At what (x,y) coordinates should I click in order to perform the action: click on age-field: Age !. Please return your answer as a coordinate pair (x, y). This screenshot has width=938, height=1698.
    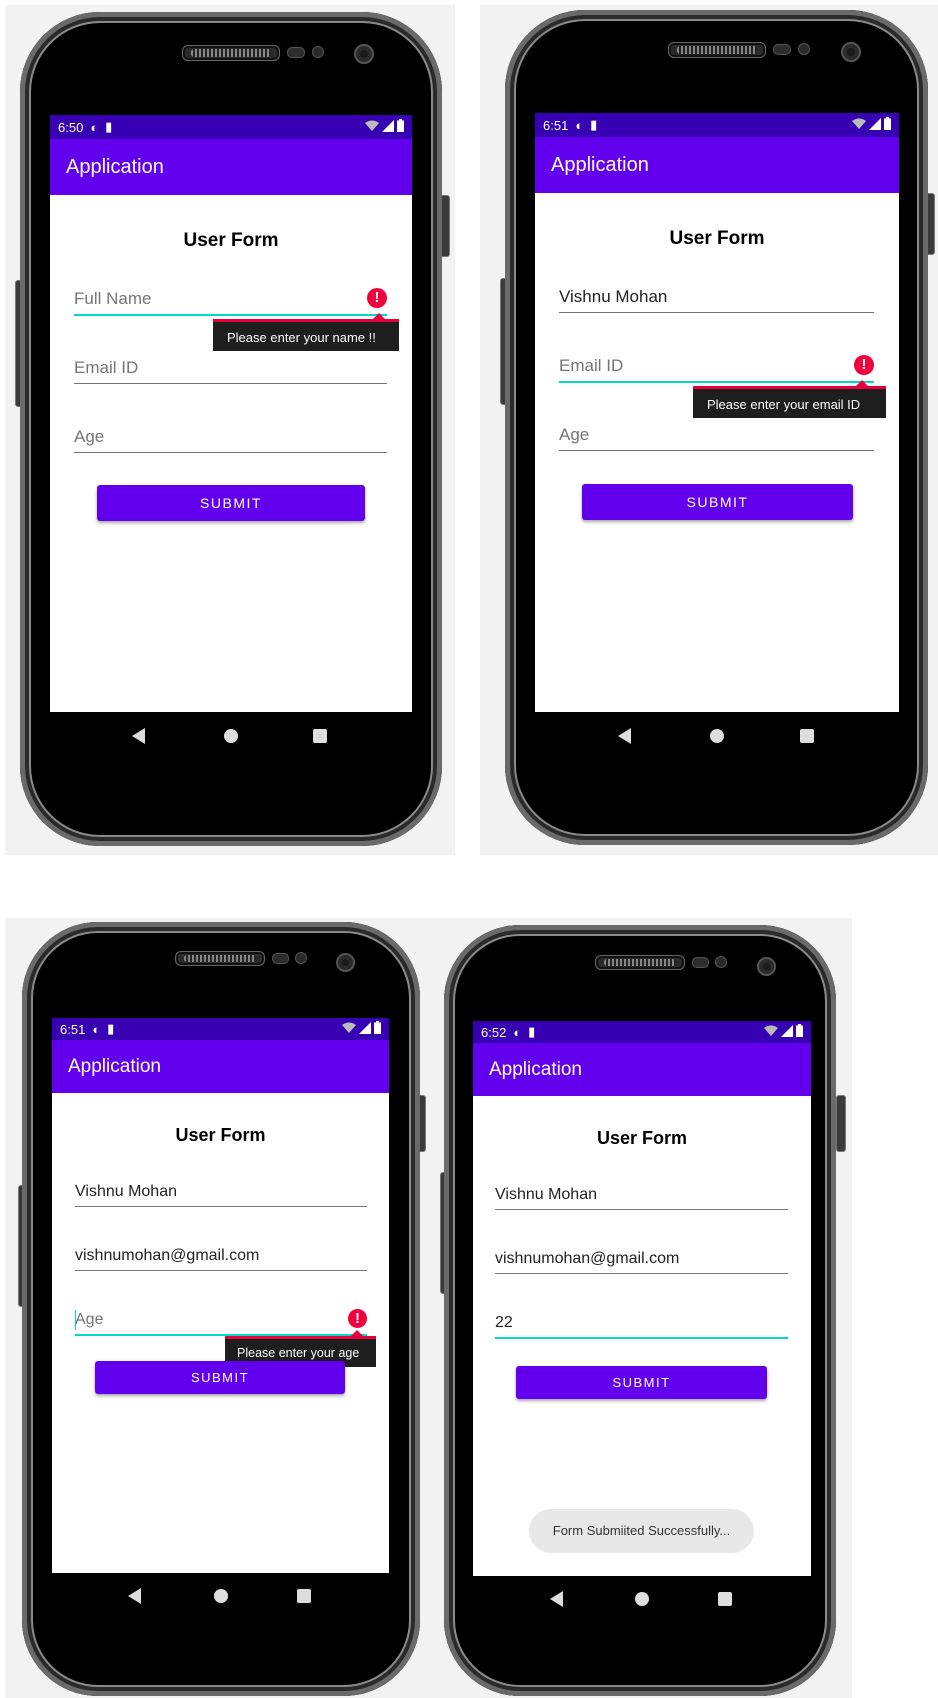
    Looking at the image, I should click on (221, 1318).